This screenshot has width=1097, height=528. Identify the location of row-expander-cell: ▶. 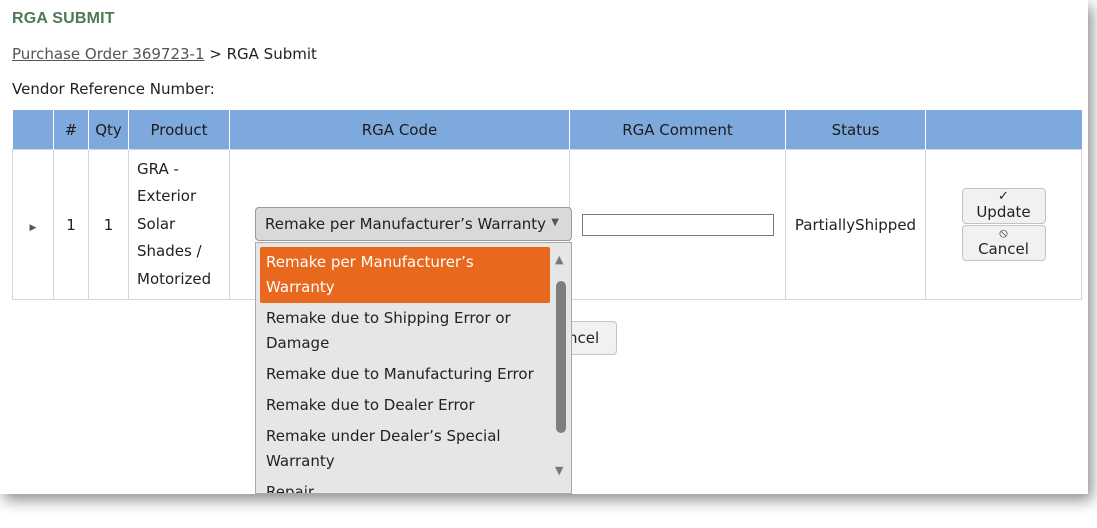
(33, 224).